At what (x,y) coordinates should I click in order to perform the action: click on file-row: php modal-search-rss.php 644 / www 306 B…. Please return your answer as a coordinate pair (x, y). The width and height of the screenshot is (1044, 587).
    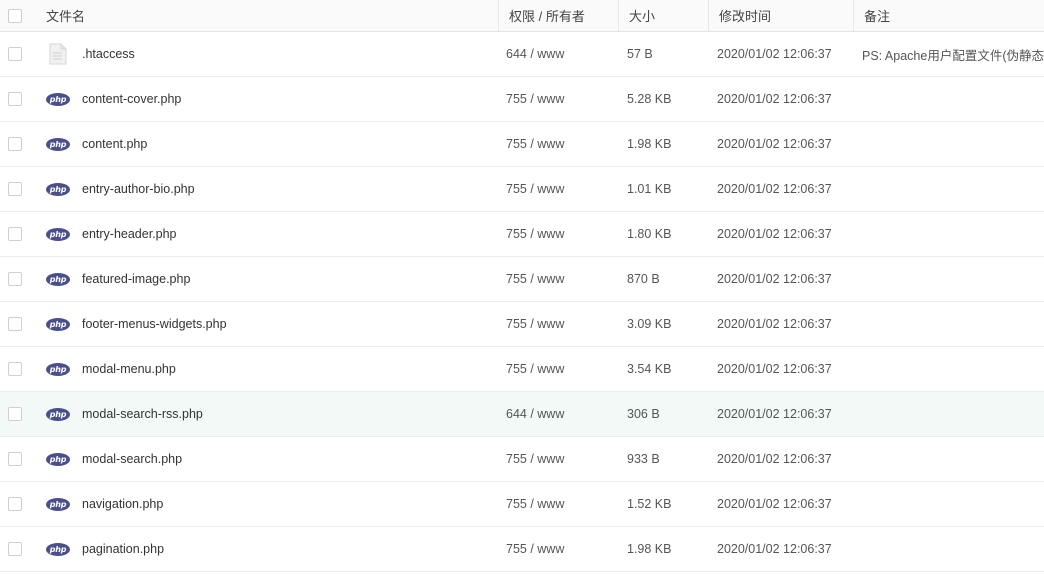
    Looking at the image, I should click on (522, 414).